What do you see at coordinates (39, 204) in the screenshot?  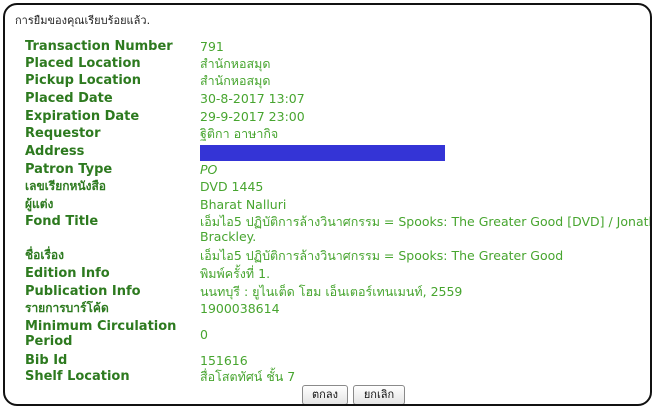 I see `field-label: ผู้แต่ง` at bounding box center [39, 204].